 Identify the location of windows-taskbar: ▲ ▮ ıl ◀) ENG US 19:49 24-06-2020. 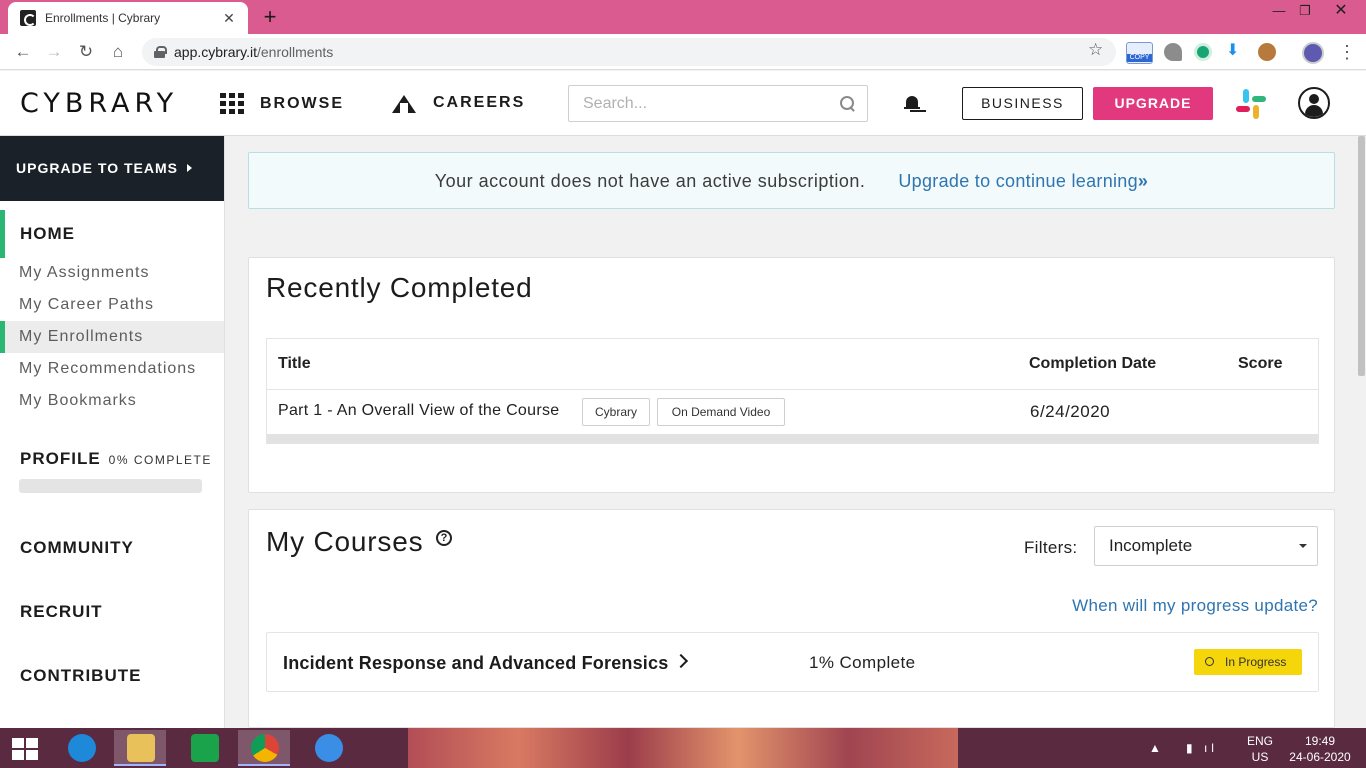
(683, 748).